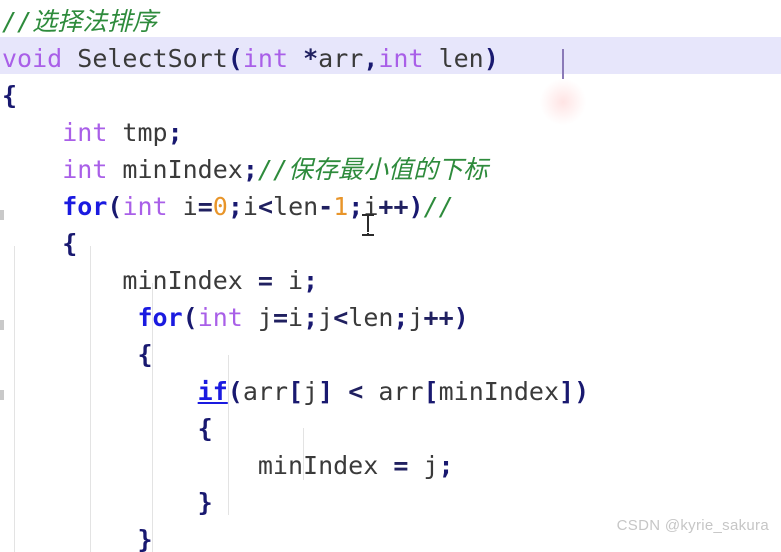 The height and width of the screenshot is (552, 781). I want to click on code-line-text: int tmp;, so click(92, 131).